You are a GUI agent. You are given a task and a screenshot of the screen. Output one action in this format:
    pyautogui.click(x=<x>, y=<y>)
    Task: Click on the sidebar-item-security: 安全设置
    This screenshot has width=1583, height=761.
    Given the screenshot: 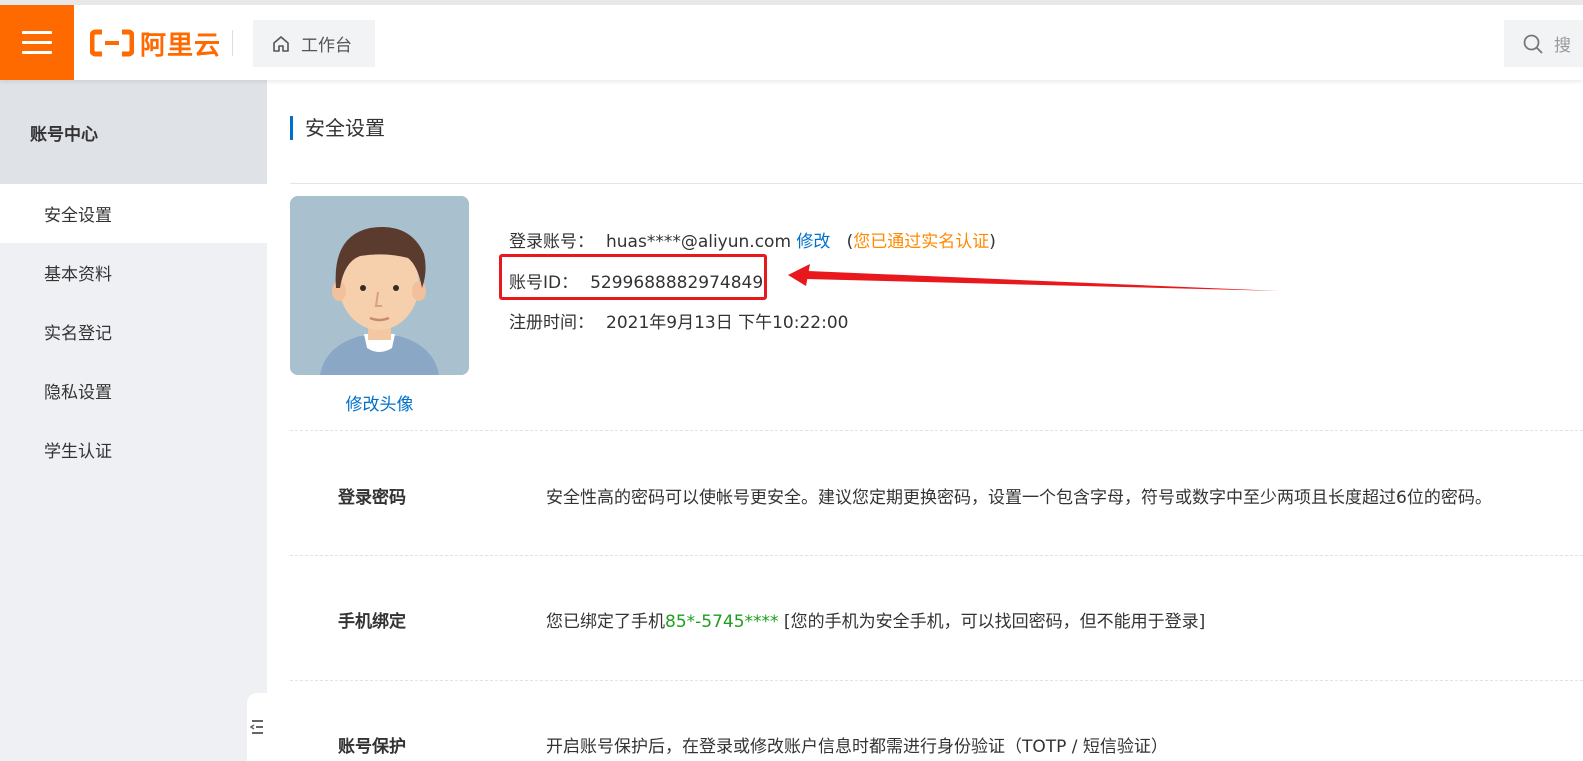 What is the action you would take?
    pyautogui.click(x=133, y=213)
    